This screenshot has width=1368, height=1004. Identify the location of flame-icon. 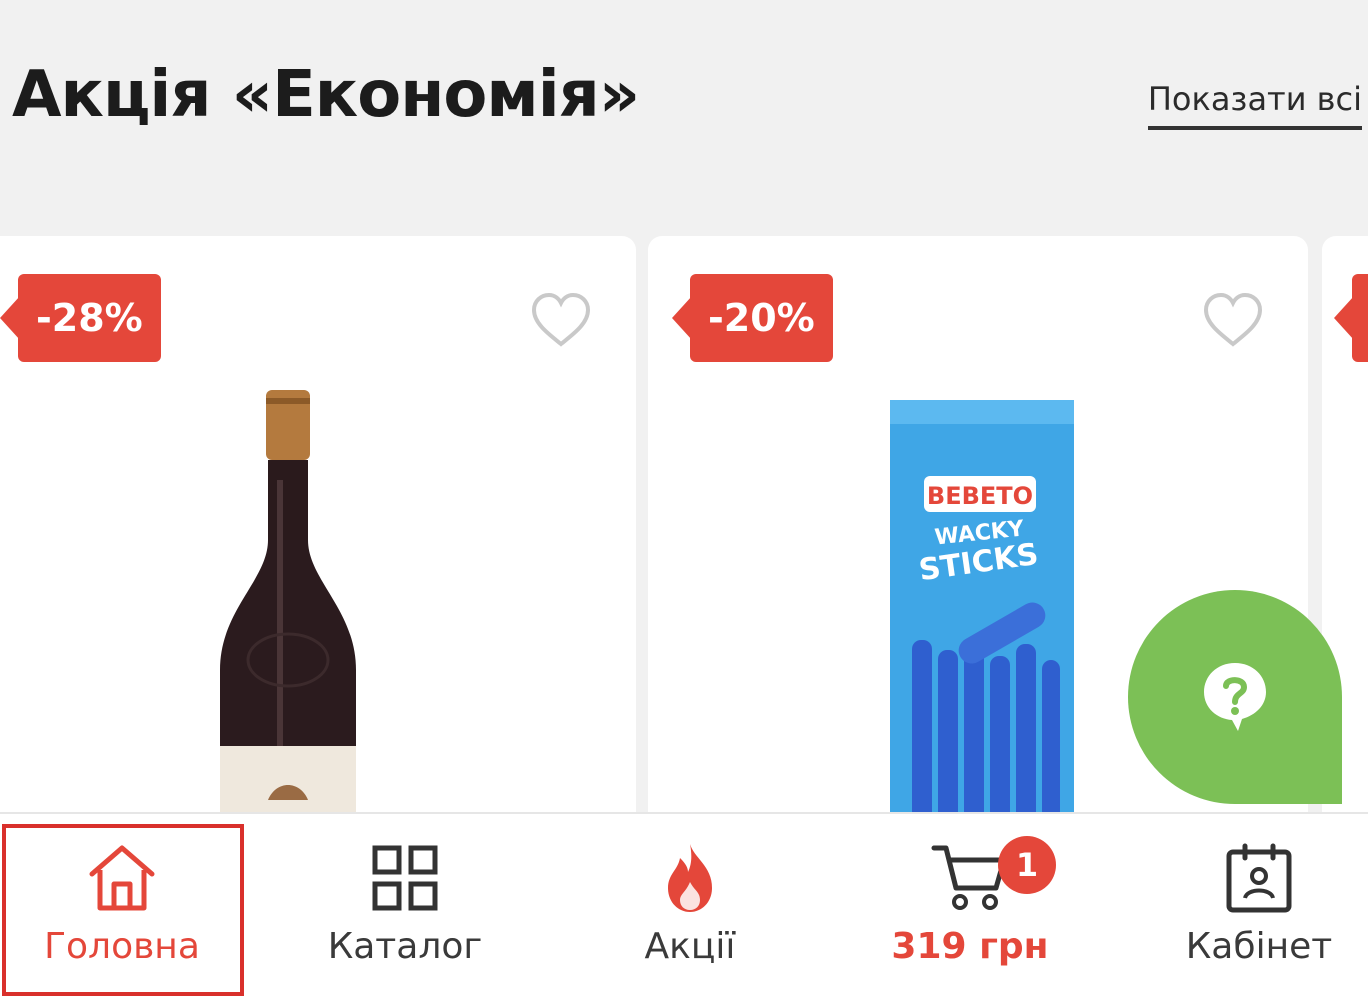
(690, 878).